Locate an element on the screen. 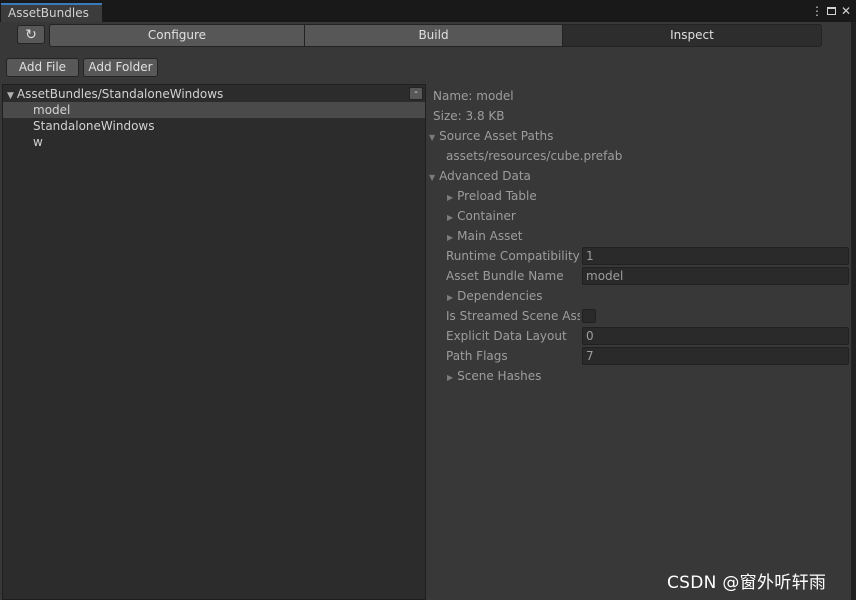 The width and height of the screenshot is (856, 600). tab-build-label: Build is located at coordinates (433, 35).